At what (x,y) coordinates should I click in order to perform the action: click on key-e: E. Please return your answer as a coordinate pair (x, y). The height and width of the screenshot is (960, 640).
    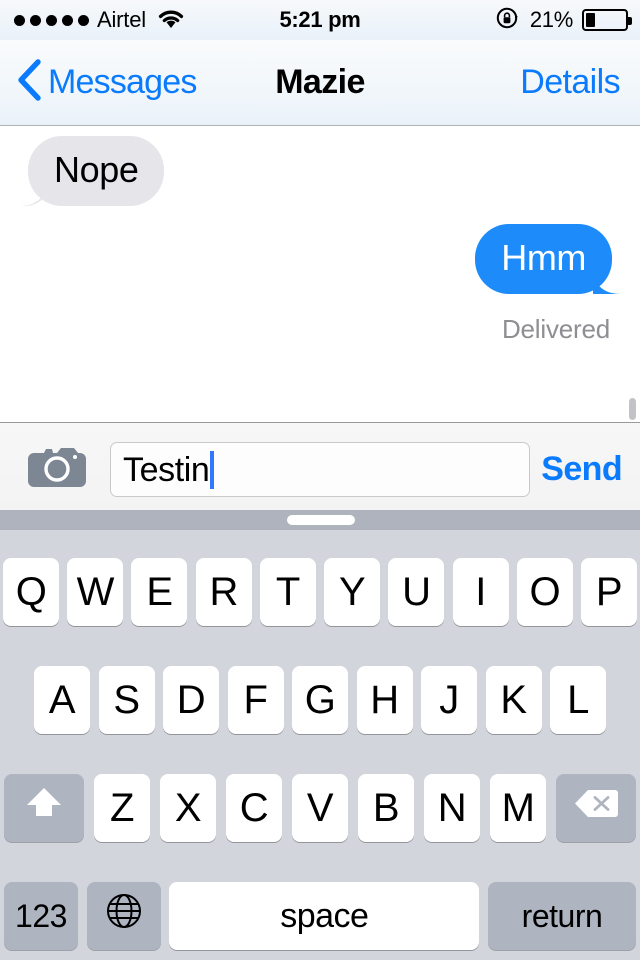
    Looking at the image, I should click on (159, 592).